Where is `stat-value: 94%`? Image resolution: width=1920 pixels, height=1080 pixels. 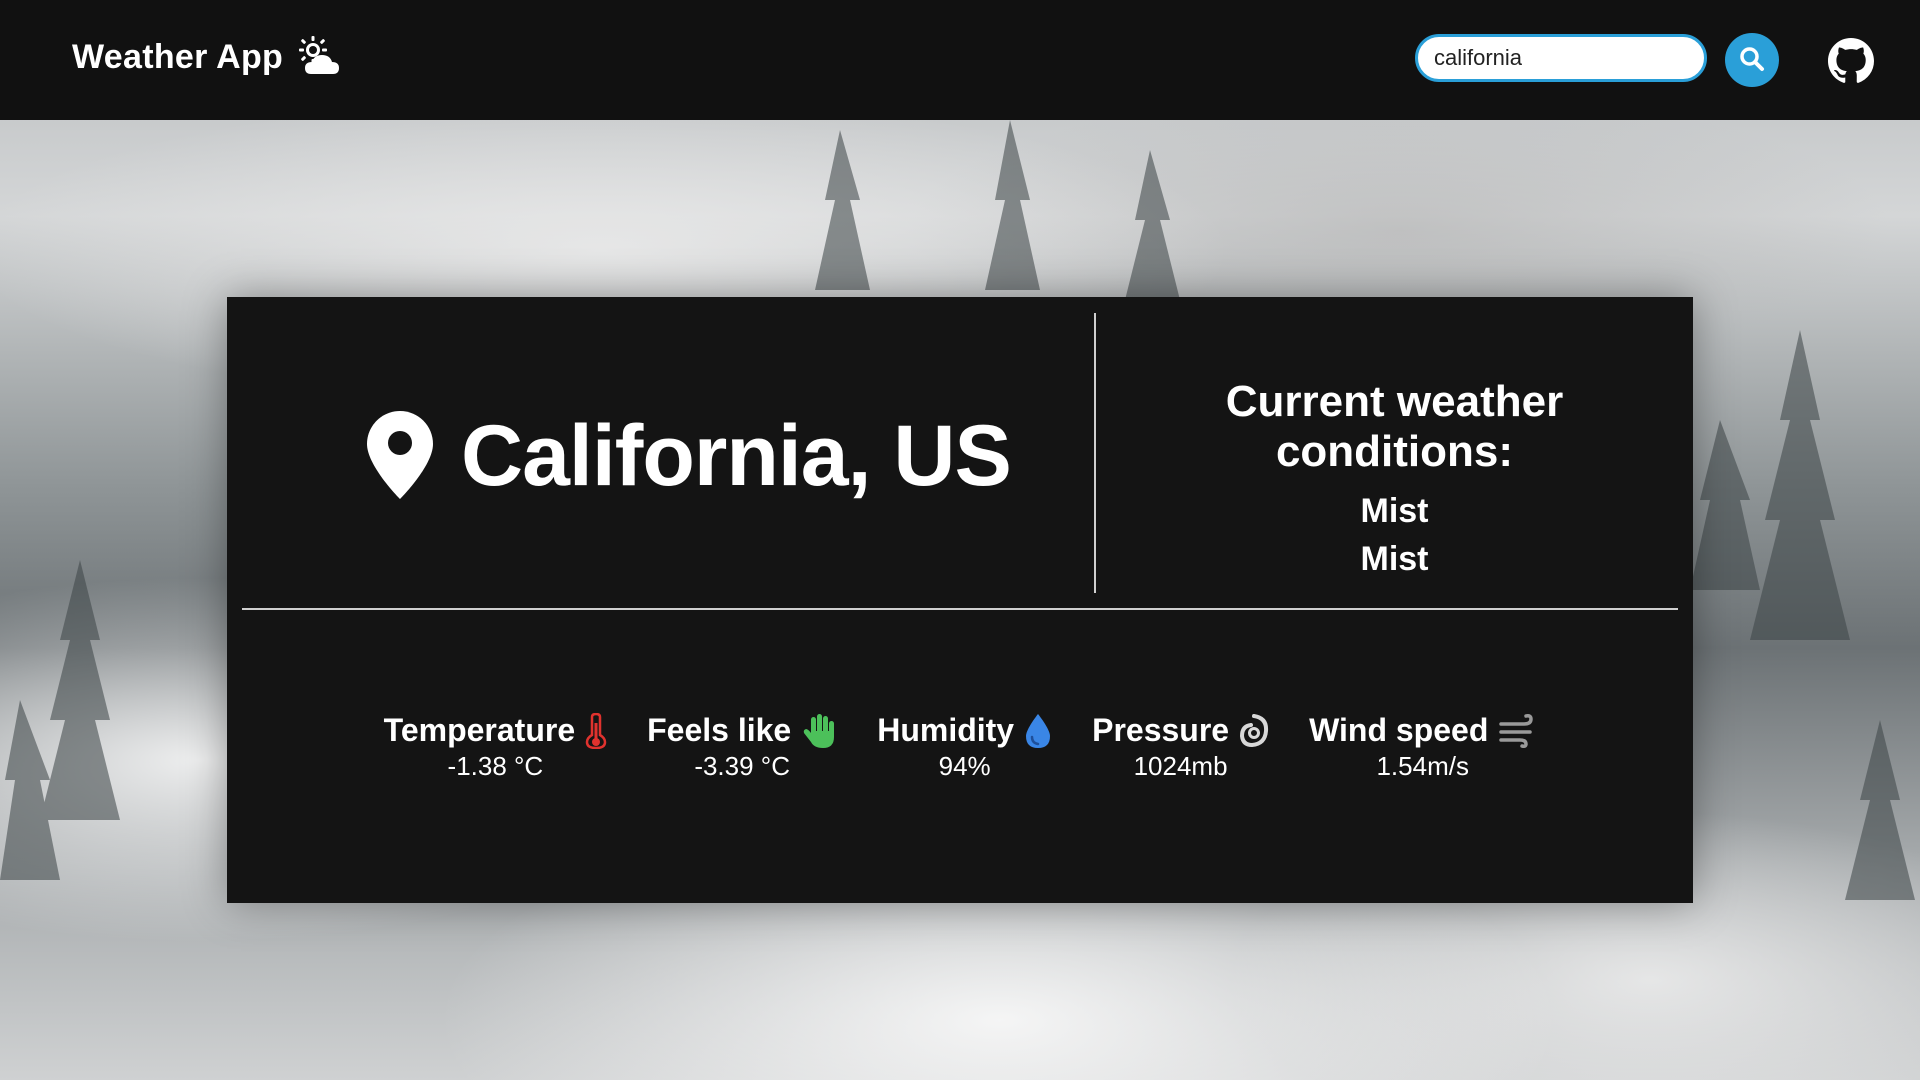
stat-value: 94% is located at coordinates (964, 766).